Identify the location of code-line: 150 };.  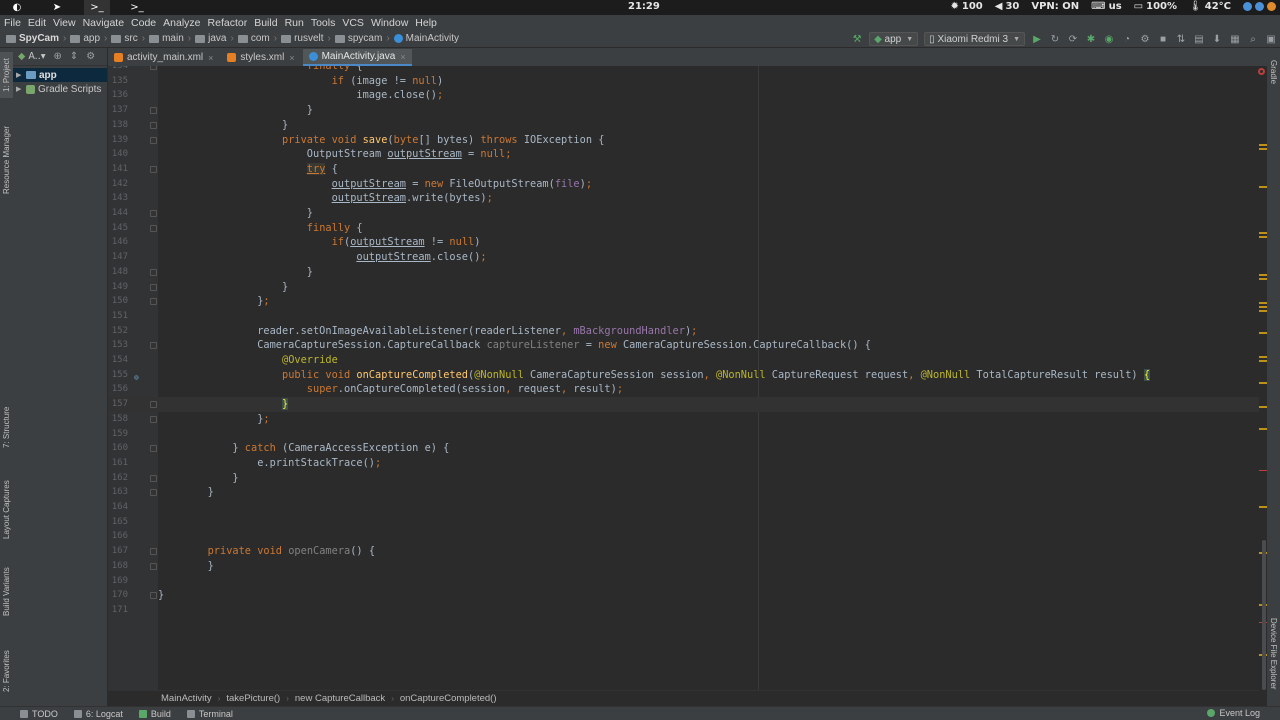
(683, 301).